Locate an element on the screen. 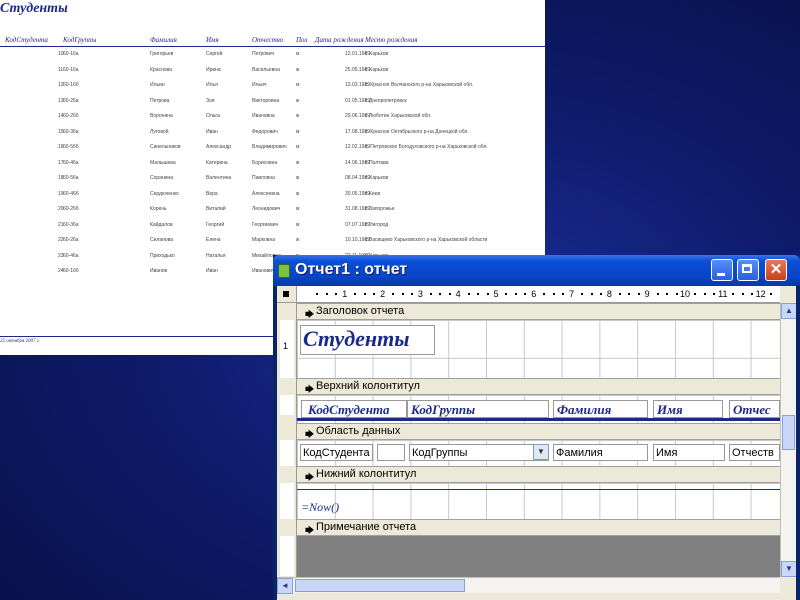 The height and width of the screenshot is (600, 800). band-detail-label: Область данных is located at coordinates (358, 431).